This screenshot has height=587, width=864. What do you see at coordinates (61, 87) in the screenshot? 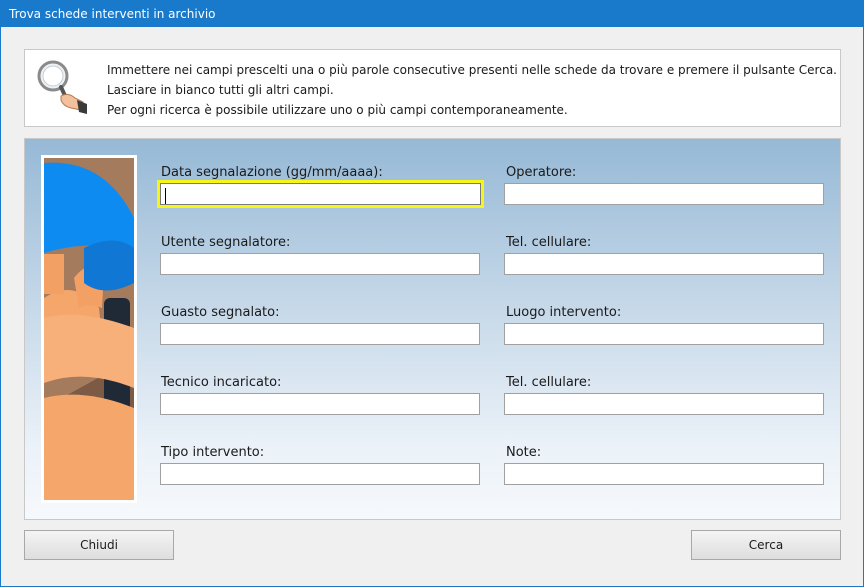
I see `magnifier-icon` at bounding box center [61, 87].